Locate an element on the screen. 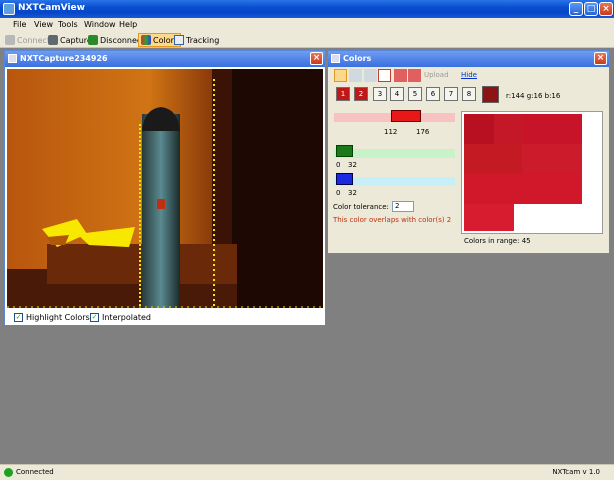 This screenshot has width=614, height=480. color-slot-6: 6 is located at coordinates (433, 94).